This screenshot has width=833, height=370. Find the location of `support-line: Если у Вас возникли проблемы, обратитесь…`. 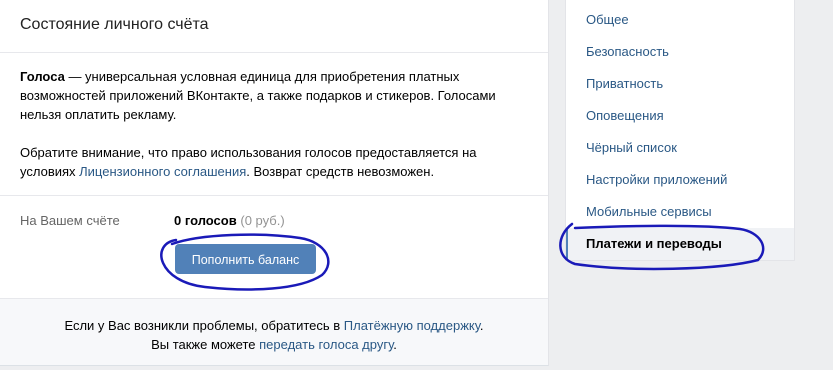

support-line: Если у Вас возникли проблемы, обратитесь… is located at coordinates (274, 325).